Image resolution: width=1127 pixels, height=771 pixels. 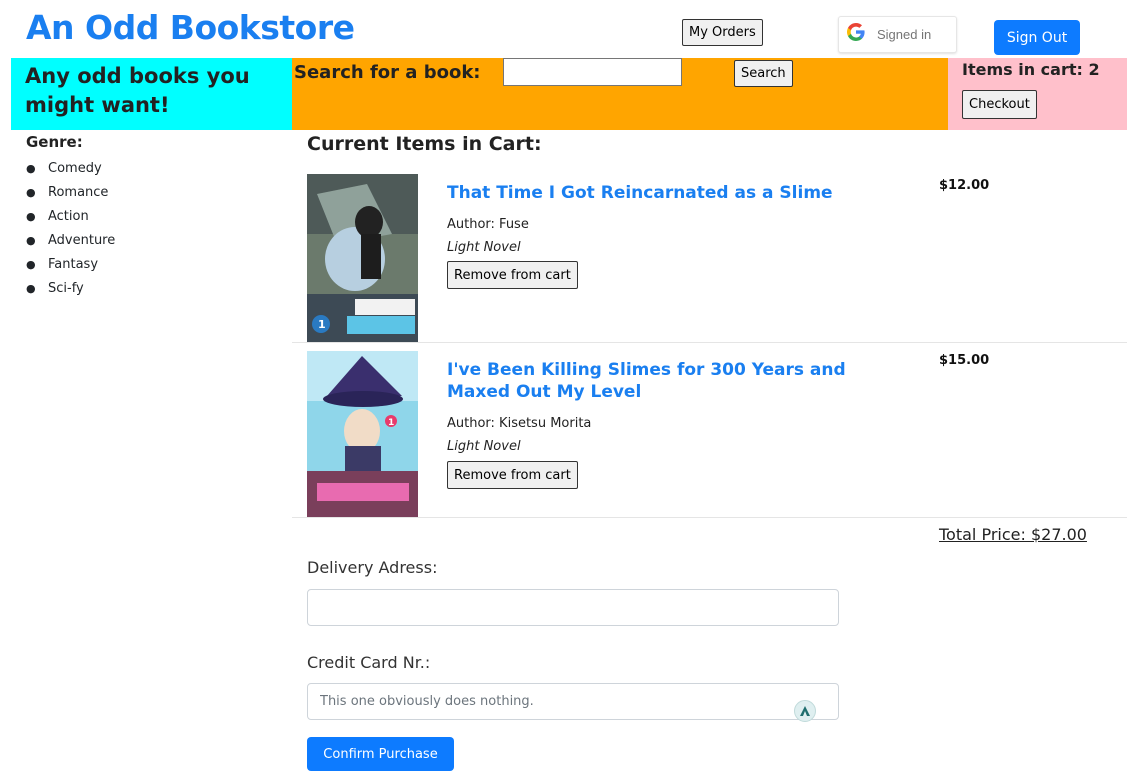 I want to click on book-price: $15.00, so click(x=964, y=360).